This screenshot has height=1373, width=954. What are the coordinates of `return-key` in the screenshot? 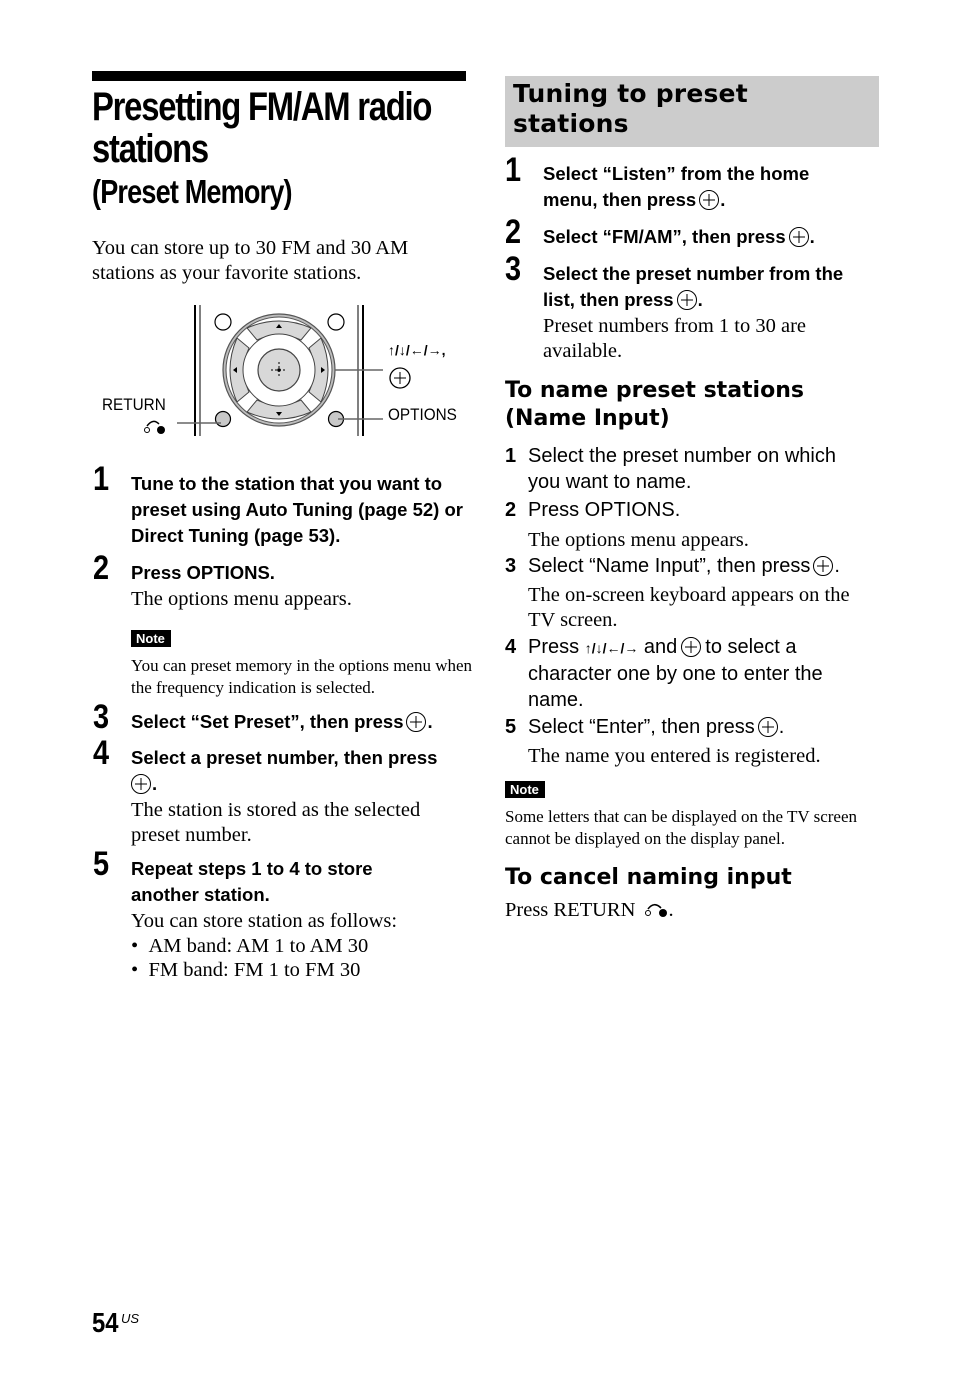 It's located at (223, 419).